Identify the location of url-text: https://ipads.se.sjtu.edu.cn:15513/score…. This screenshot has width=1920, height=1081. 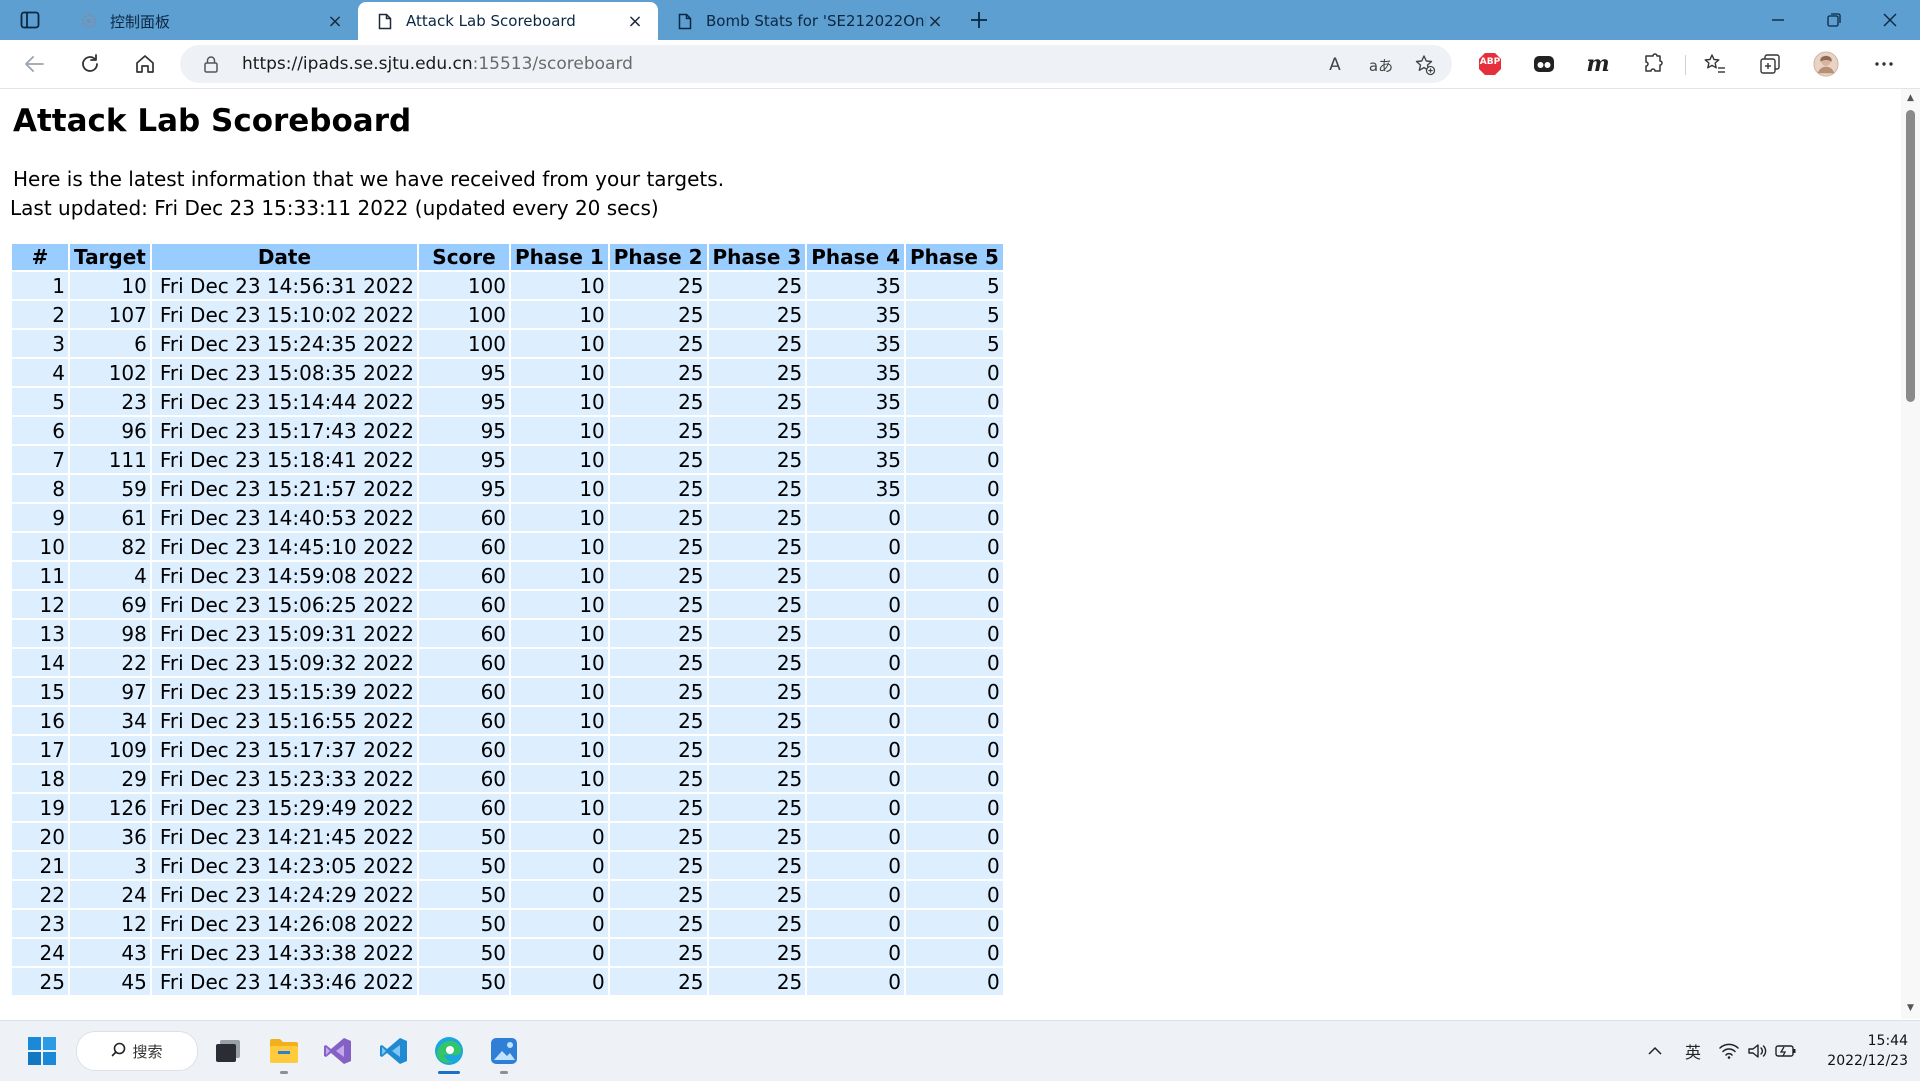
(437, 64).